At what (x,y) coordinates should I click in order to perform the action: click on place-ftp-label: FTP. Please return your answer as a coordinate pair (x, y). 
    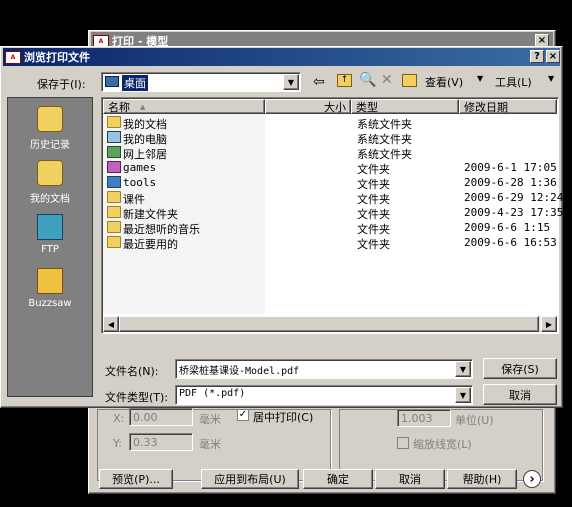
    Looking at the image, I should click on (50, 249).